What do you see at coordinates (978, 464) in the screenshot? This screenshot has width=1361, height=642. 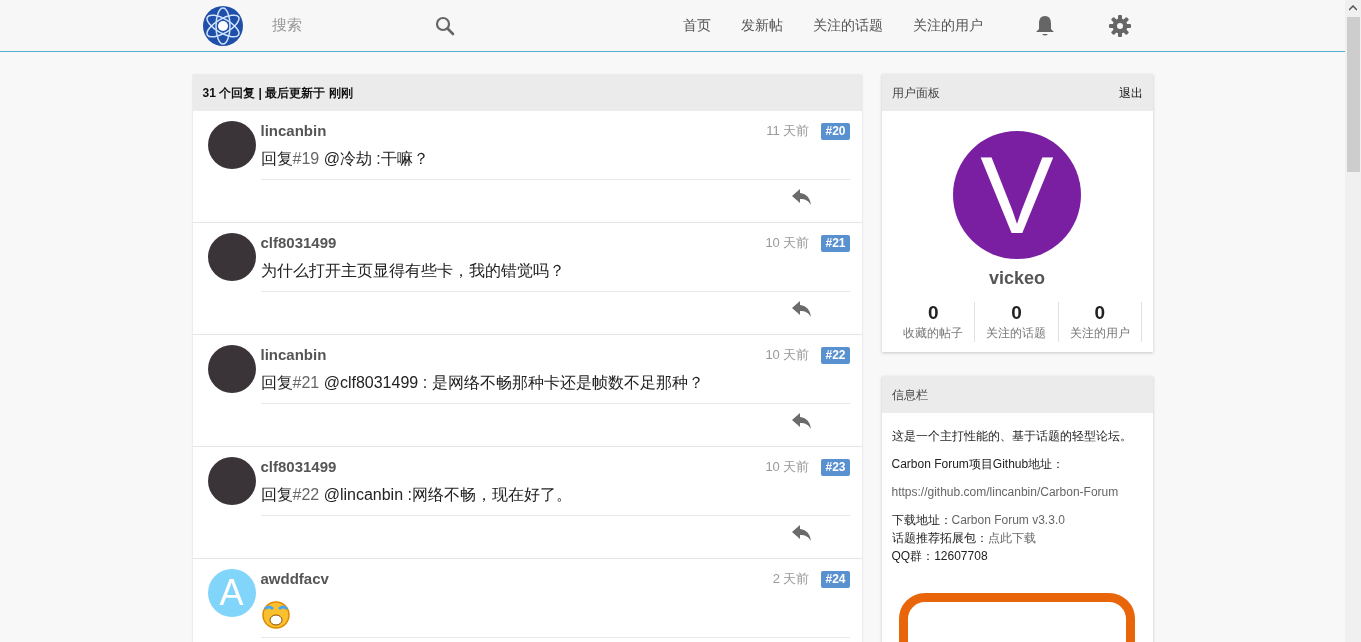 I see `info-text: Carbon Forum项目Github地址：` at bounding box center [978, 464].